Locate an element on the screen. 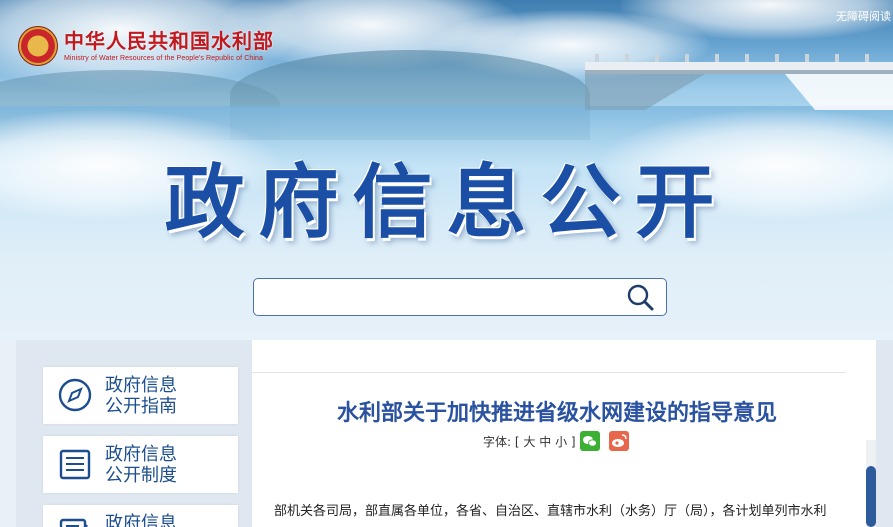 The width and height of the screenshot is (893, 527). divider is located at coordinates (549, 372).